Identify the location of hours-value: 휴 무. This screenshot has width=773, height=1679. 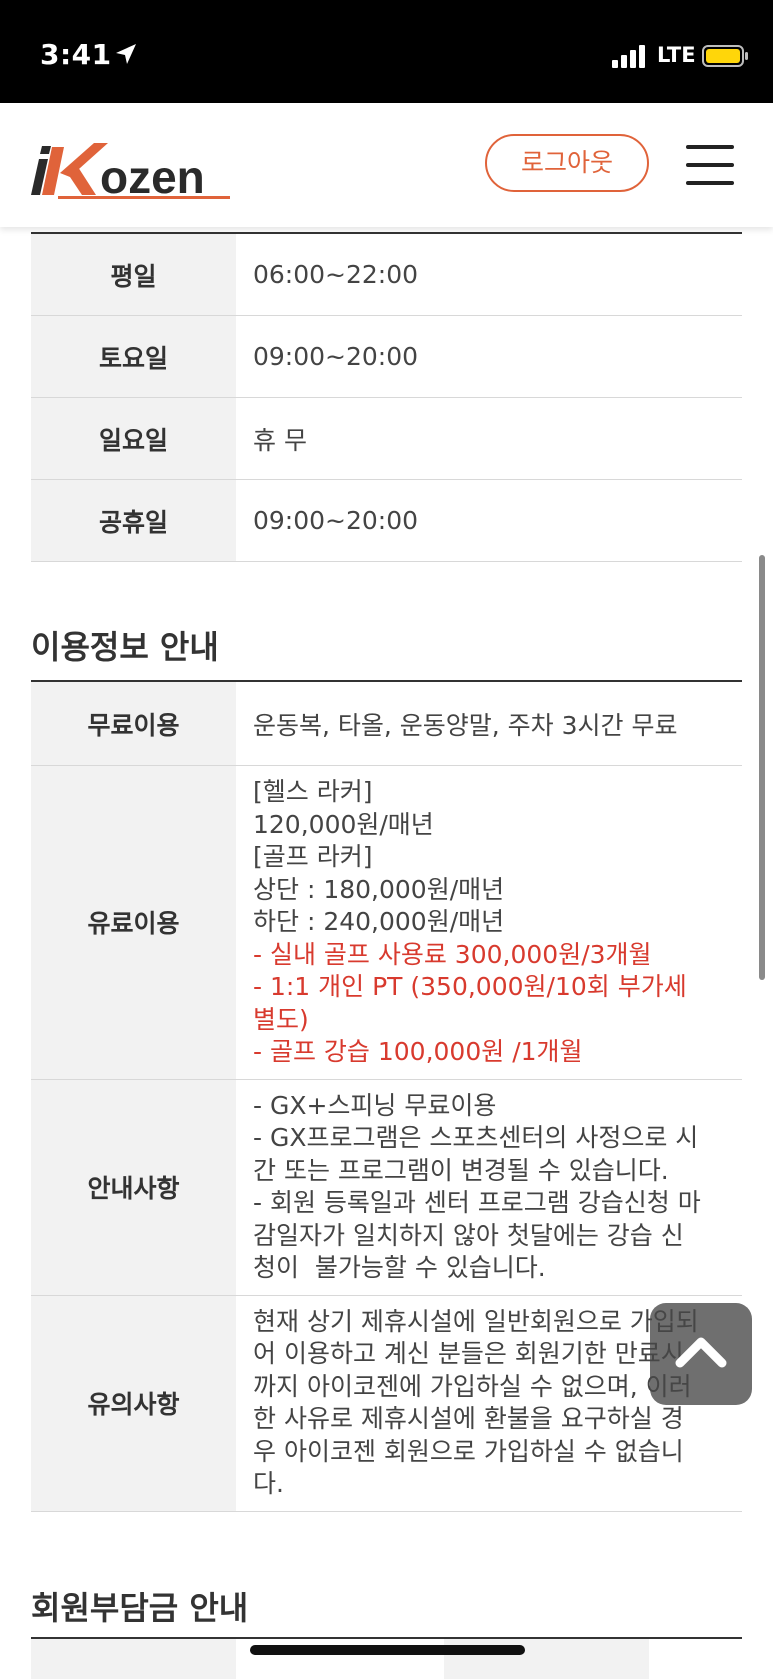
(489, 438).